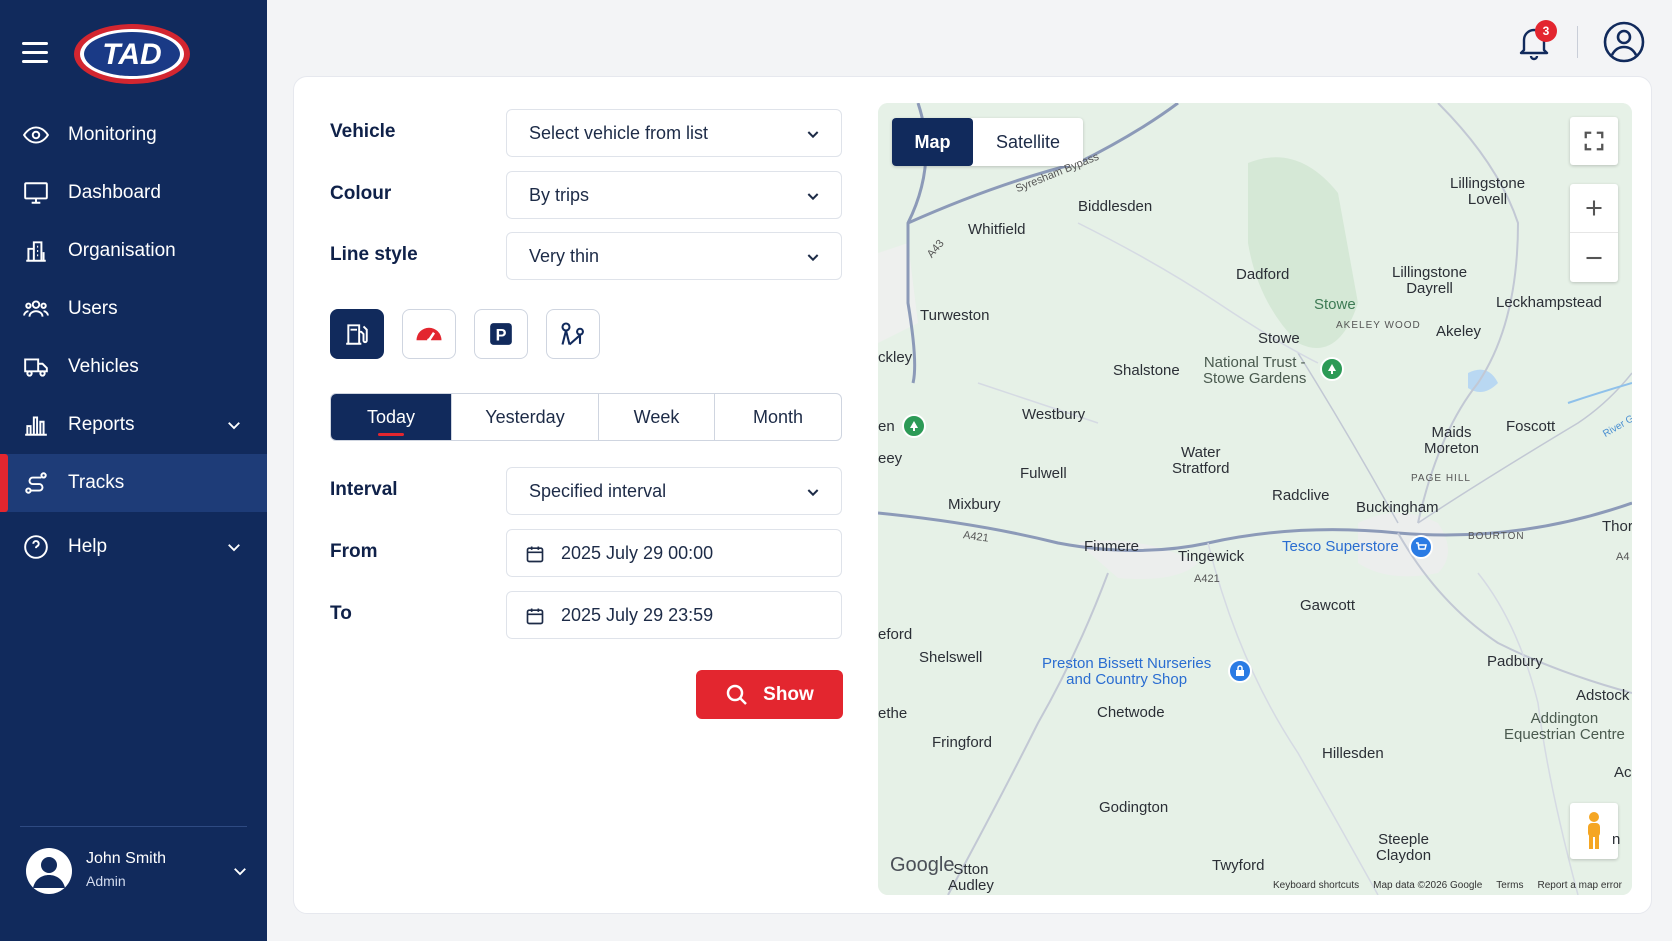  What do you see at coordinates (126, 858) in the screenshot?
I see `user-name: John Smith` at bounding box center [126, 858].